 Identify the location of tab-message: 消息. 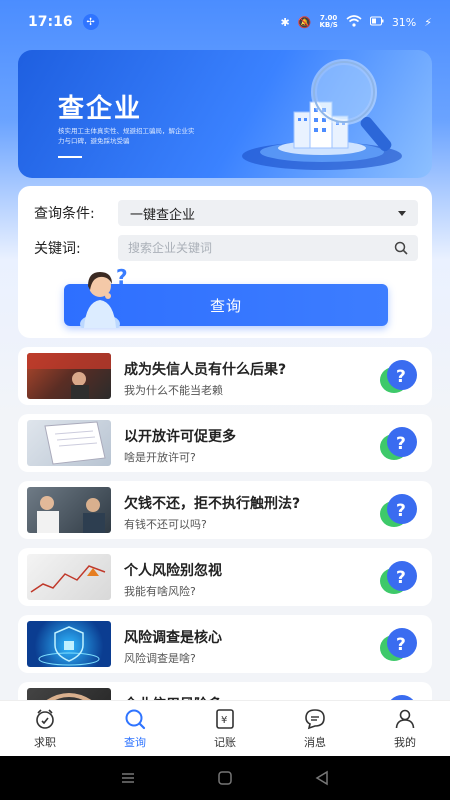
(315, 728).